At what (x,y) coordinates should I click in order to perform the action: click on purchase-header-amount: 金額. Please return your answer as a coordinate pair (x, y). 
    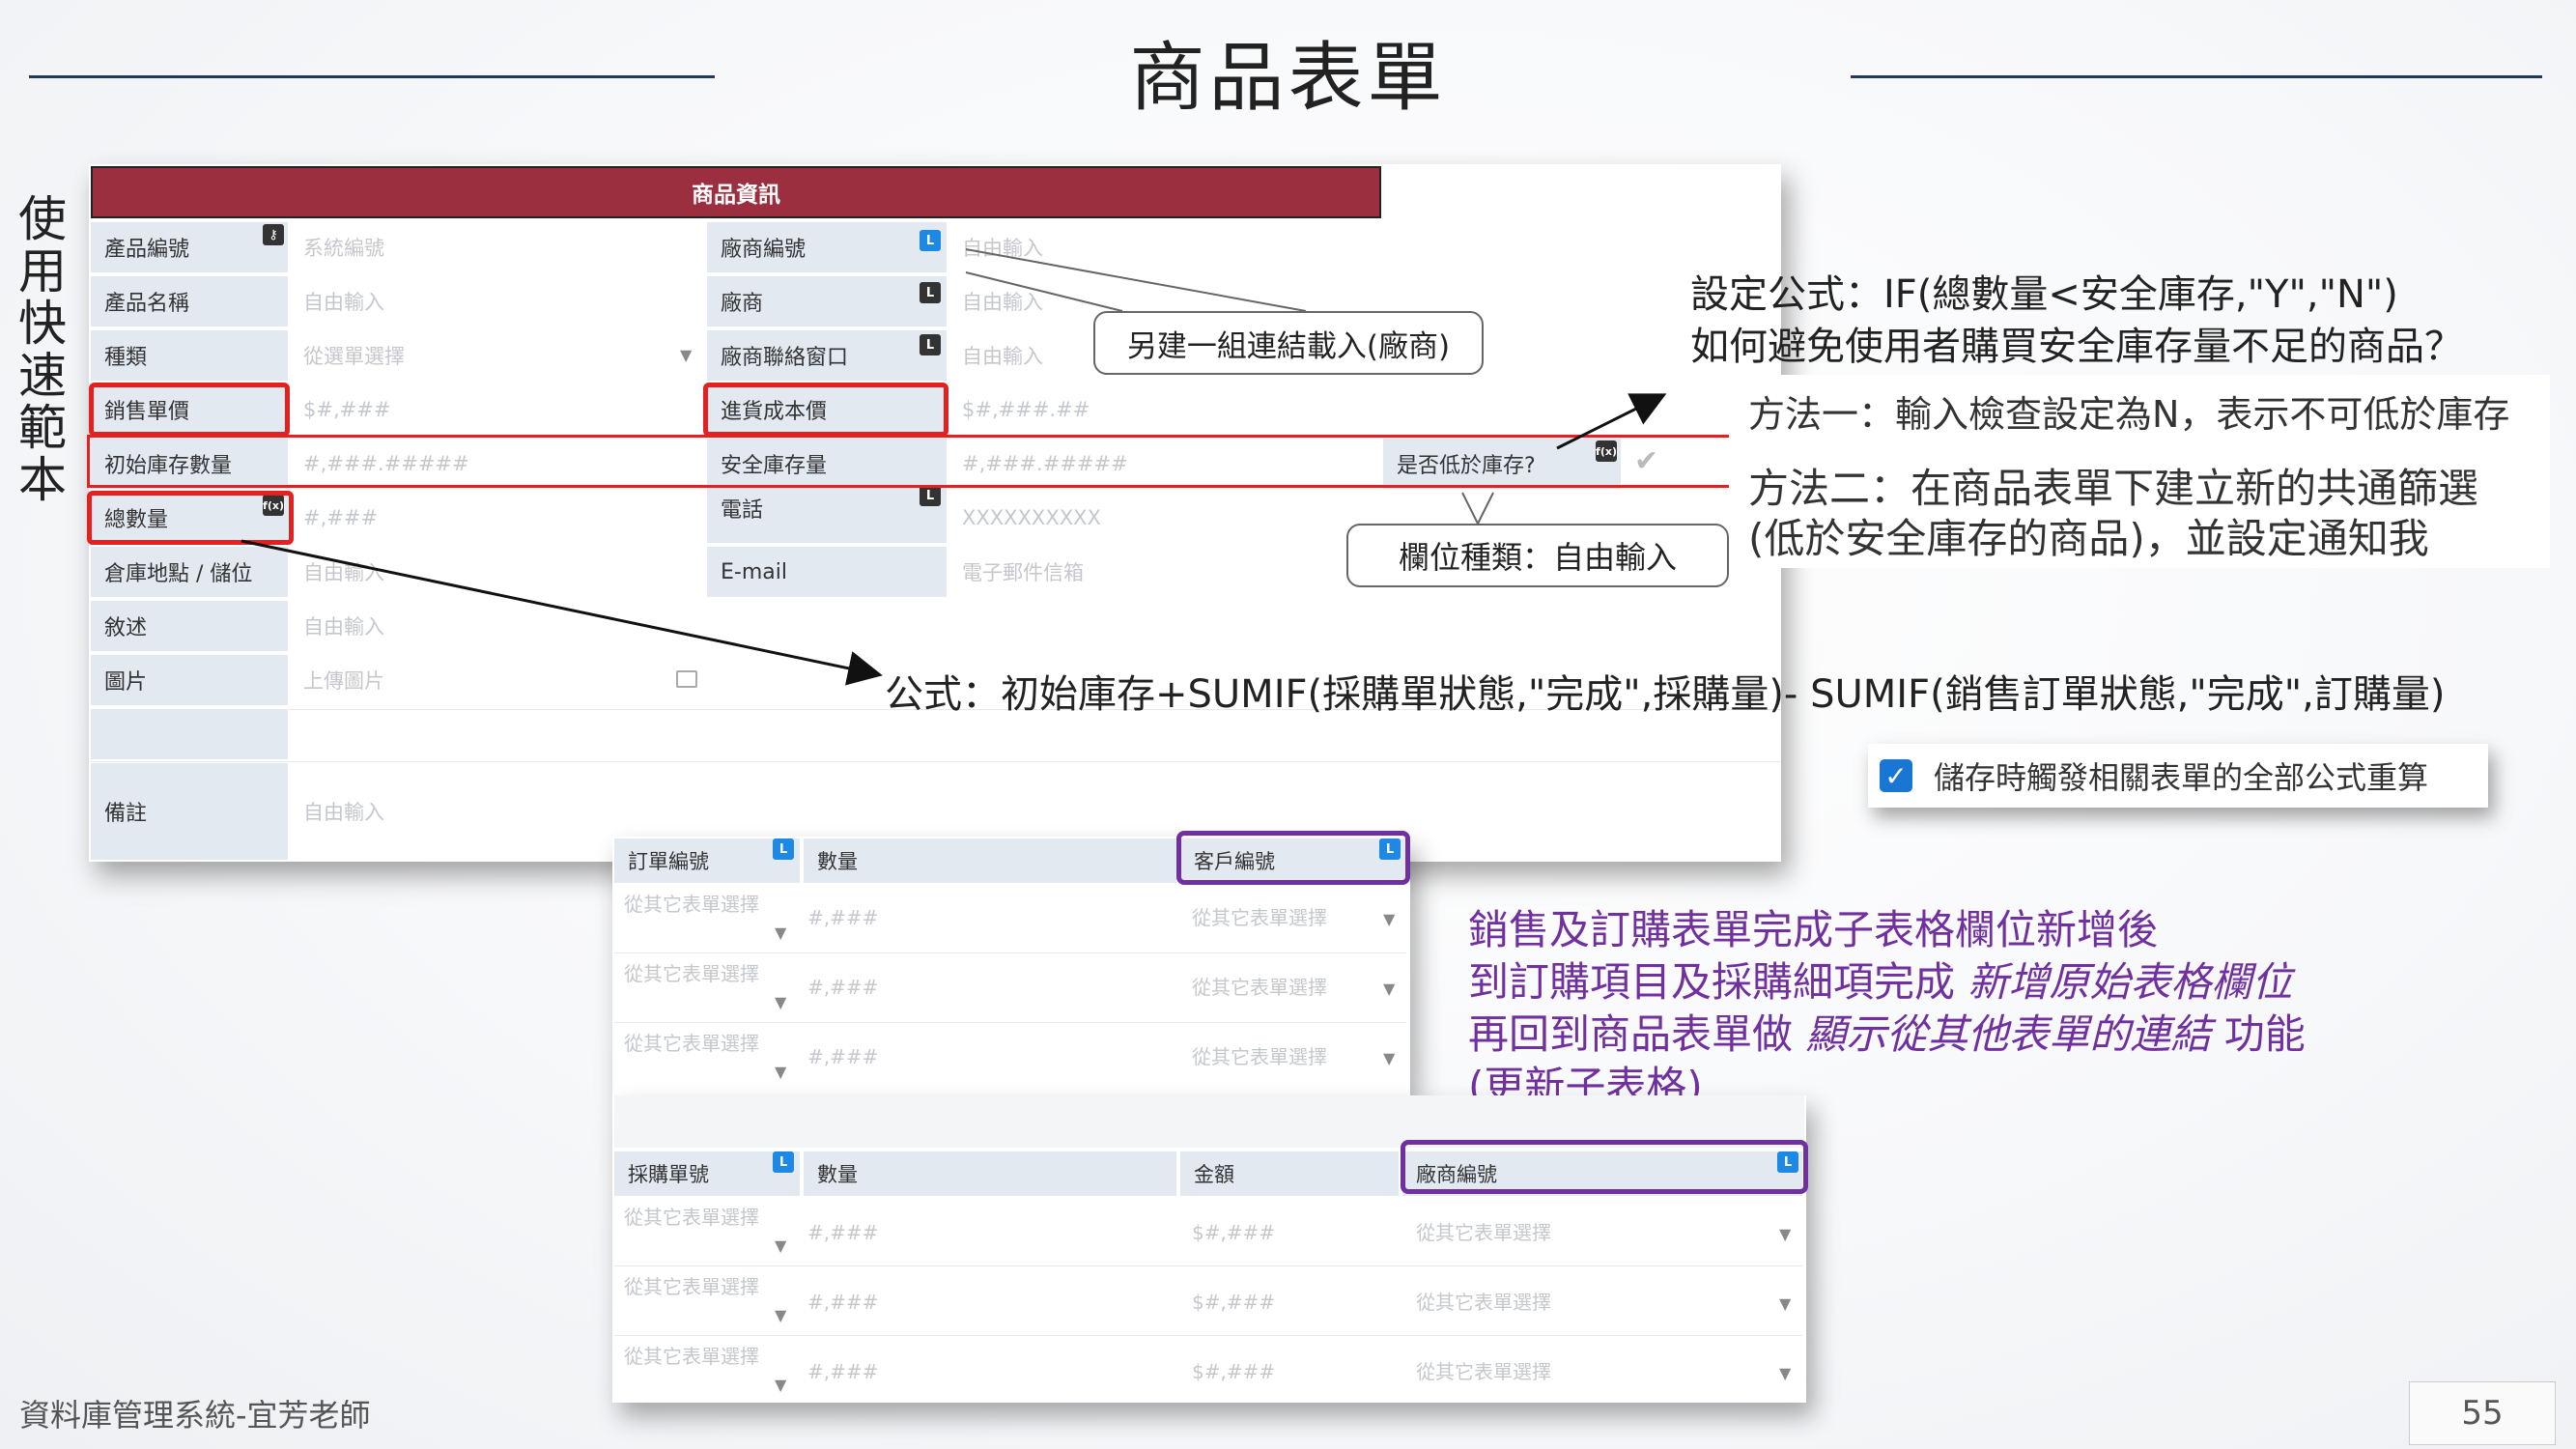
    Looking at the image, I should click on (1289, 1173).